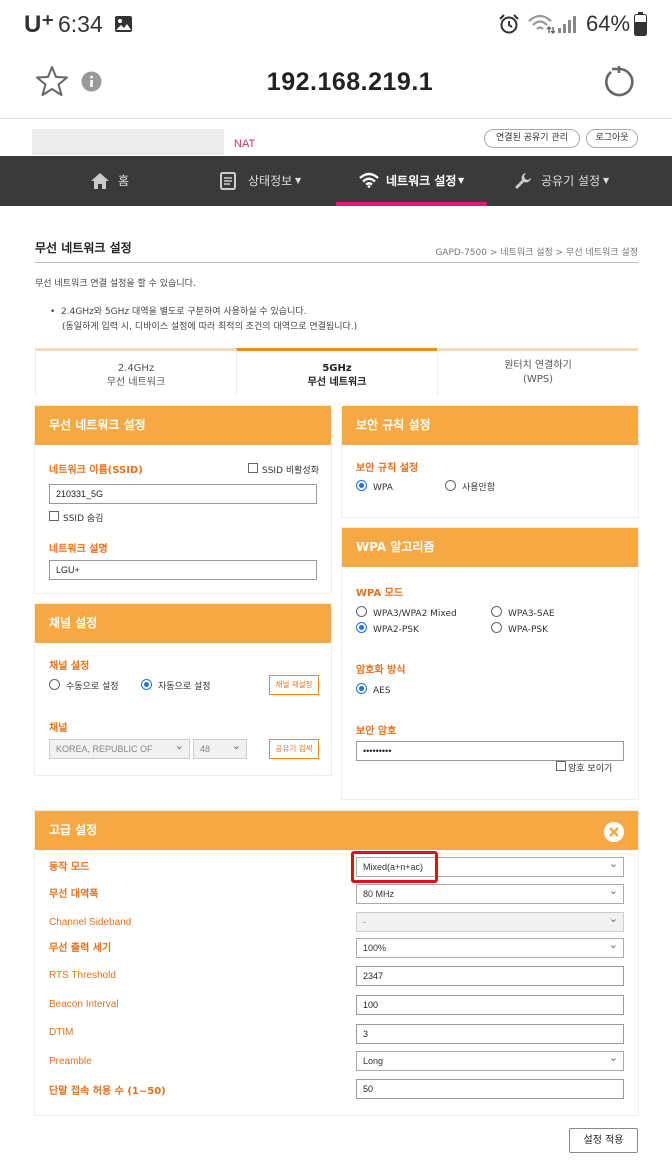 The width and height of the screenshot is (672, 1165). I want to click on auto-channel-label: 자동으로 설정, so click(184, 687).